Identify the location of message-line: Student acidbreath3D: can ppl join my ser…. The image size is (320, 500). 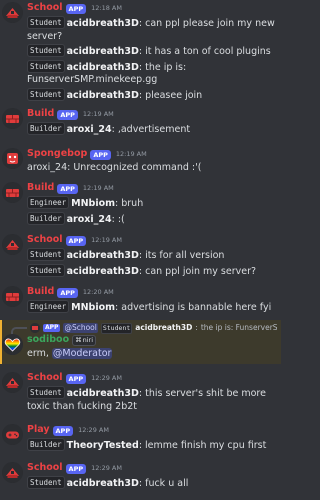
(152, 271).